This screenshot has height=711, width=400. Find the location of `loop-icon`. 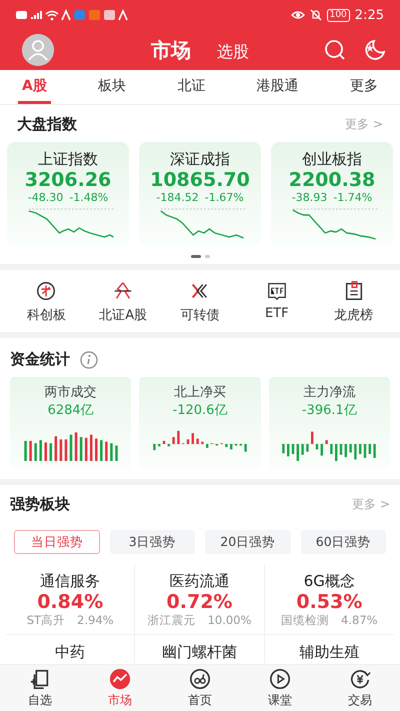

loop-icon is located at coordinates (200, 679).